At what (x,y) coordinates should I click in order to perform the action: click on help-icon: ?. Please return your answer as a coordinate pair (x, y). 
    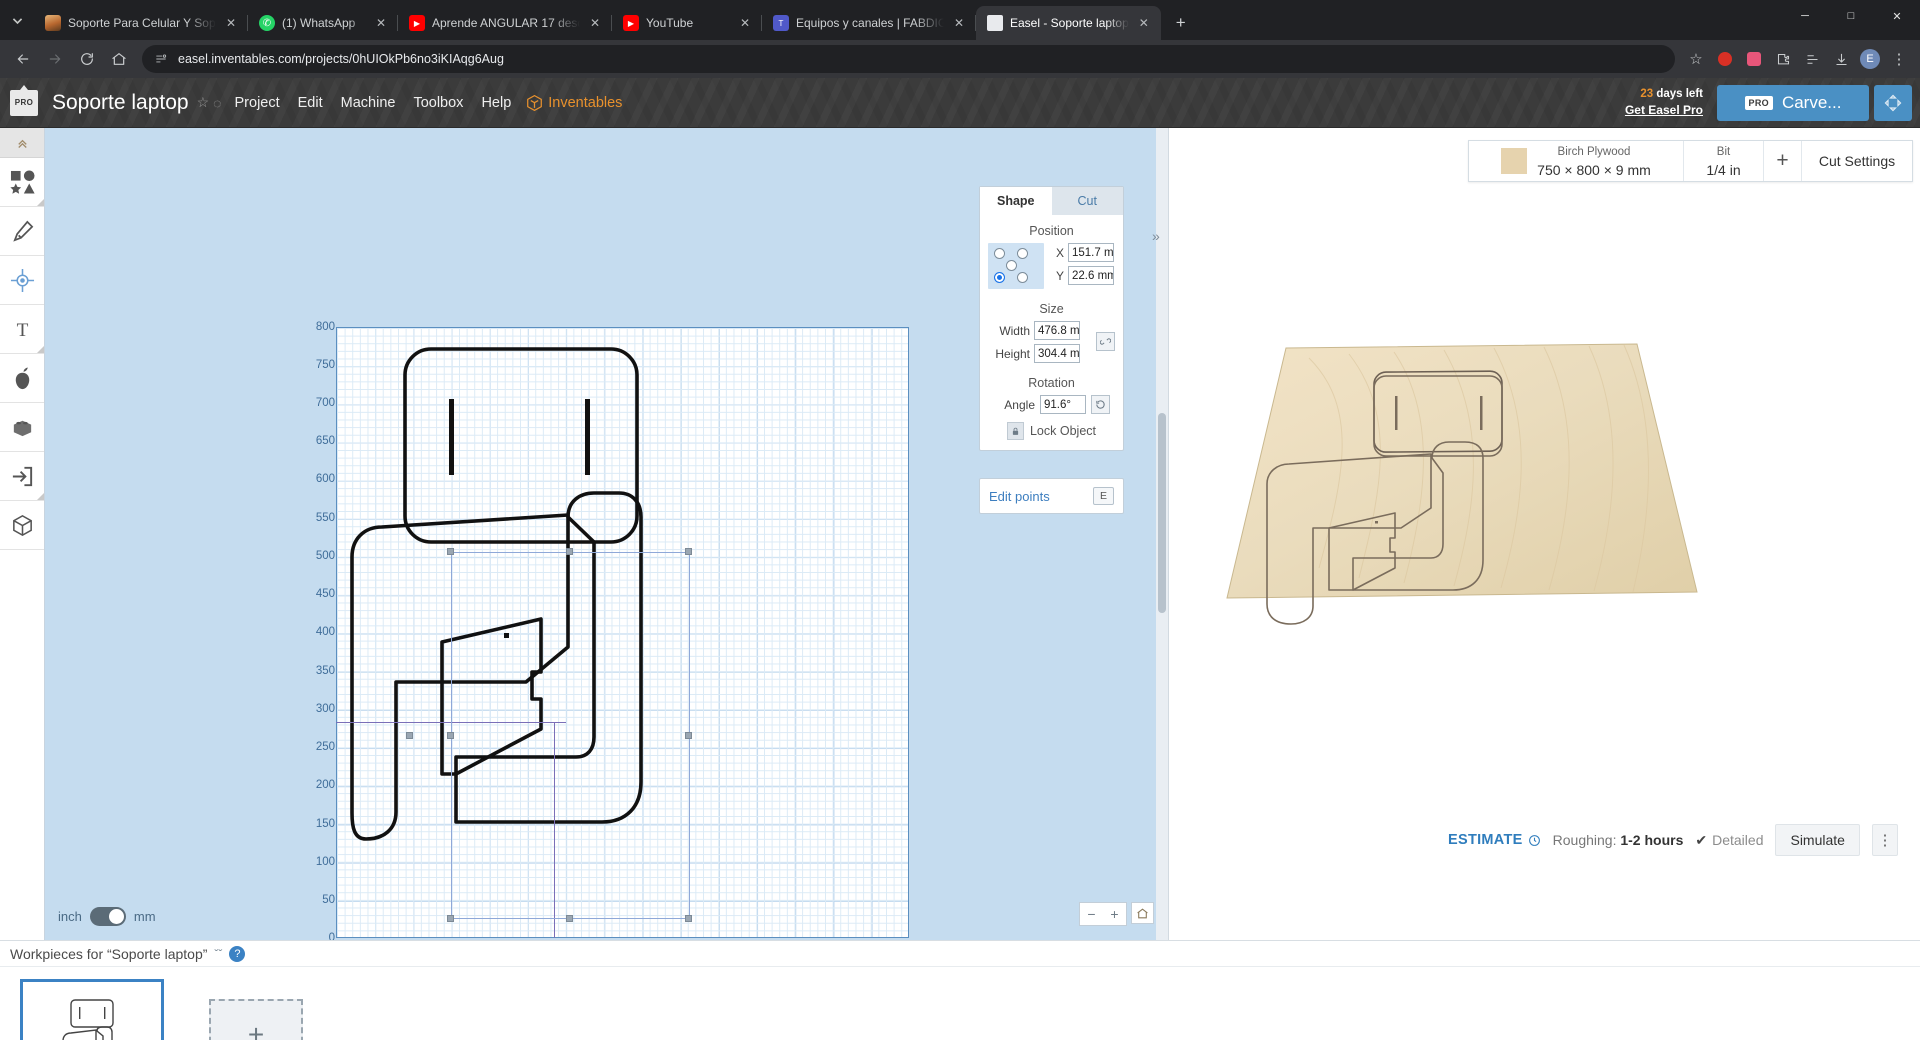
    Looking at the image, I should click on (237, 953).